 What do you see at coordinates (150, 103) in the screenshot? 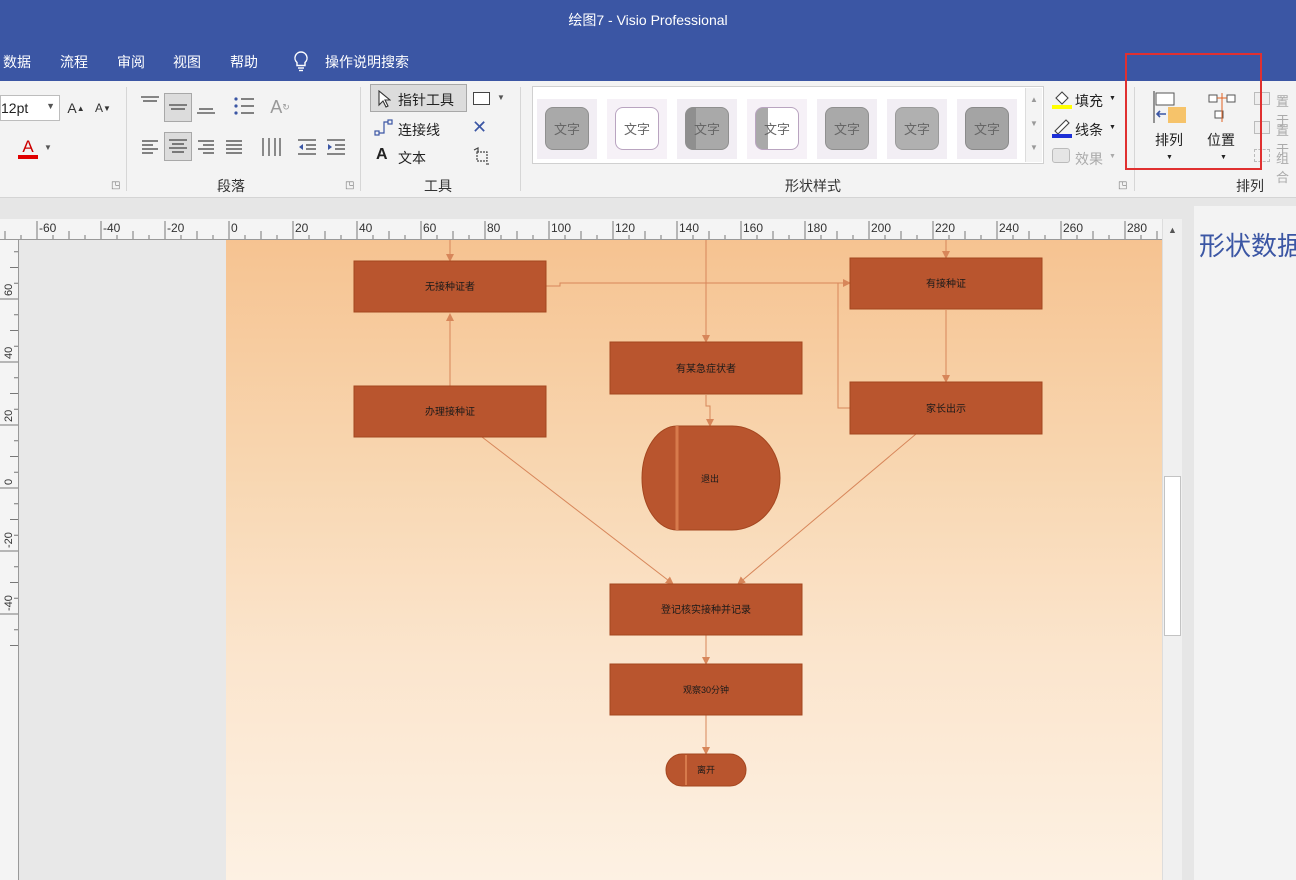
I see `align-top-icon` at bounding box center [150, 103].